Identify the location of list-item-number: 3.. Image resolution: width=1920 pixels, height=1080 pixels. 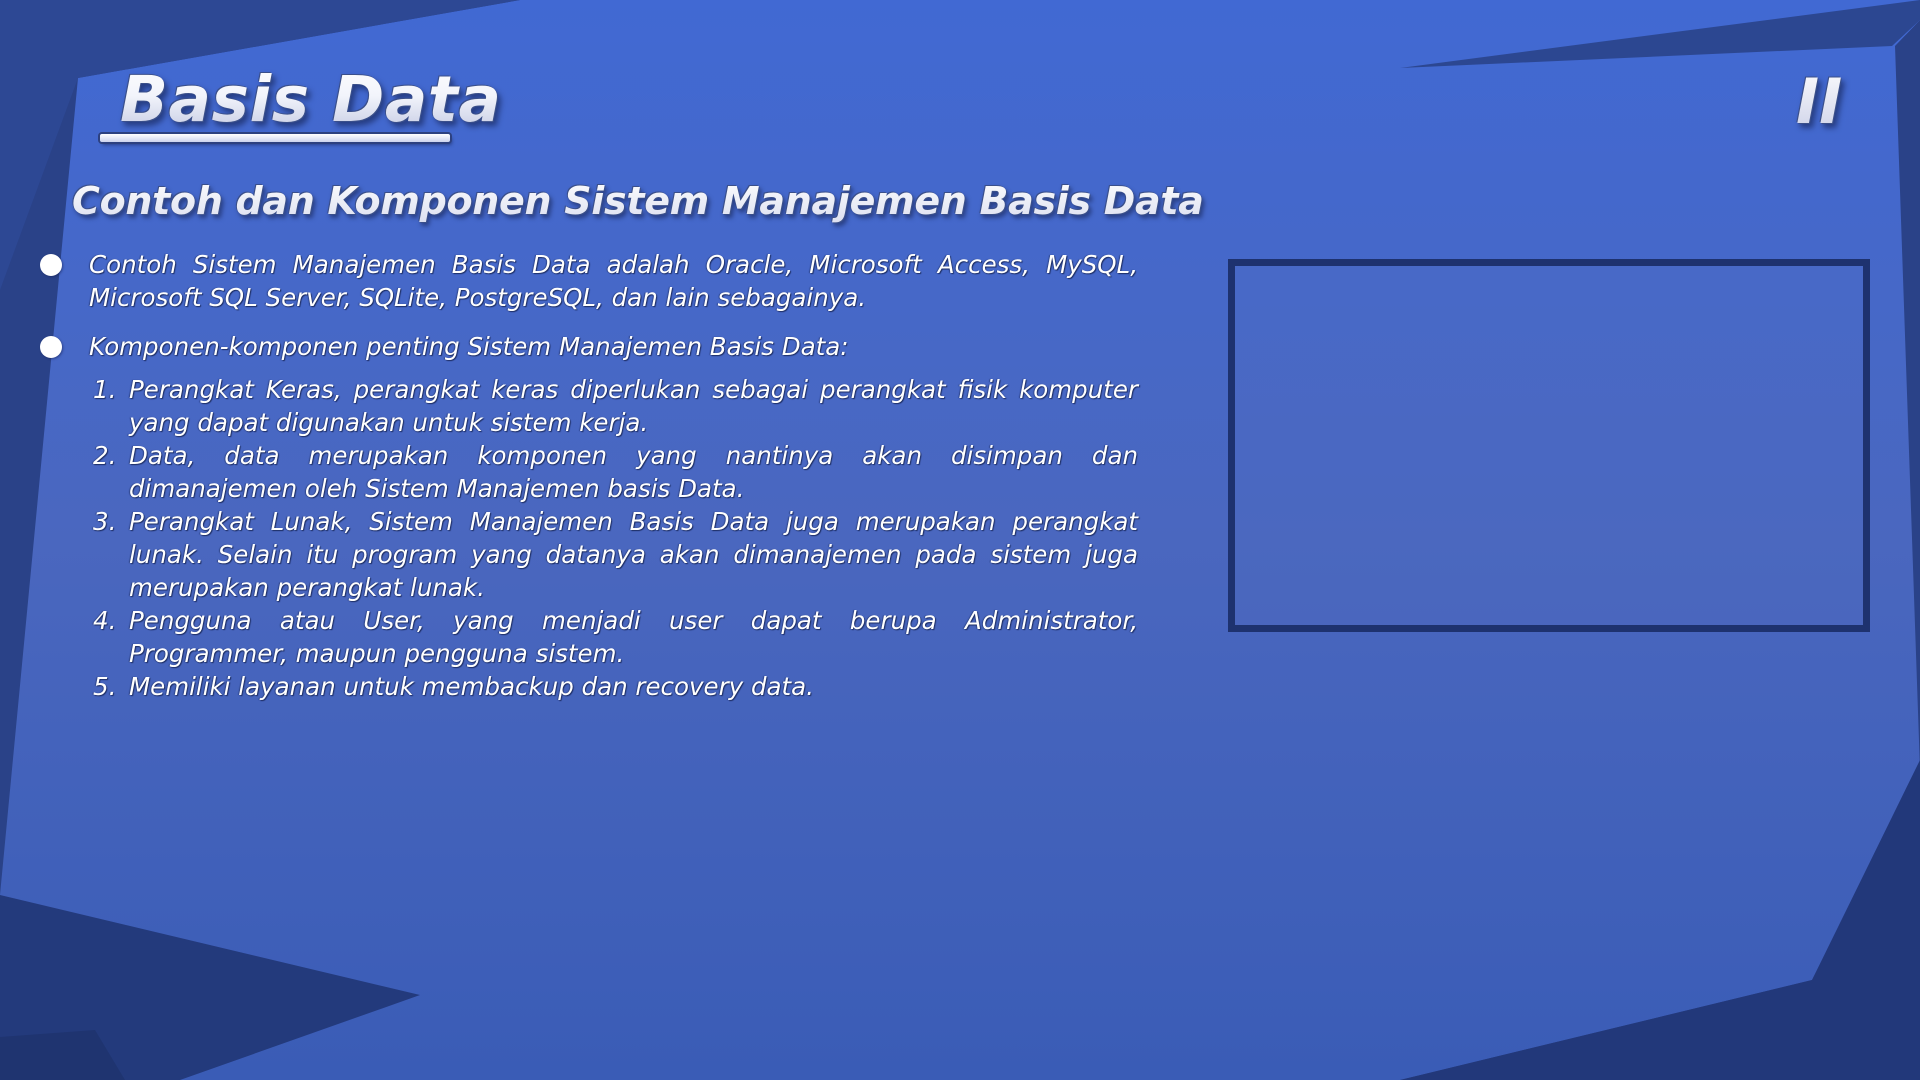
(105, 521).